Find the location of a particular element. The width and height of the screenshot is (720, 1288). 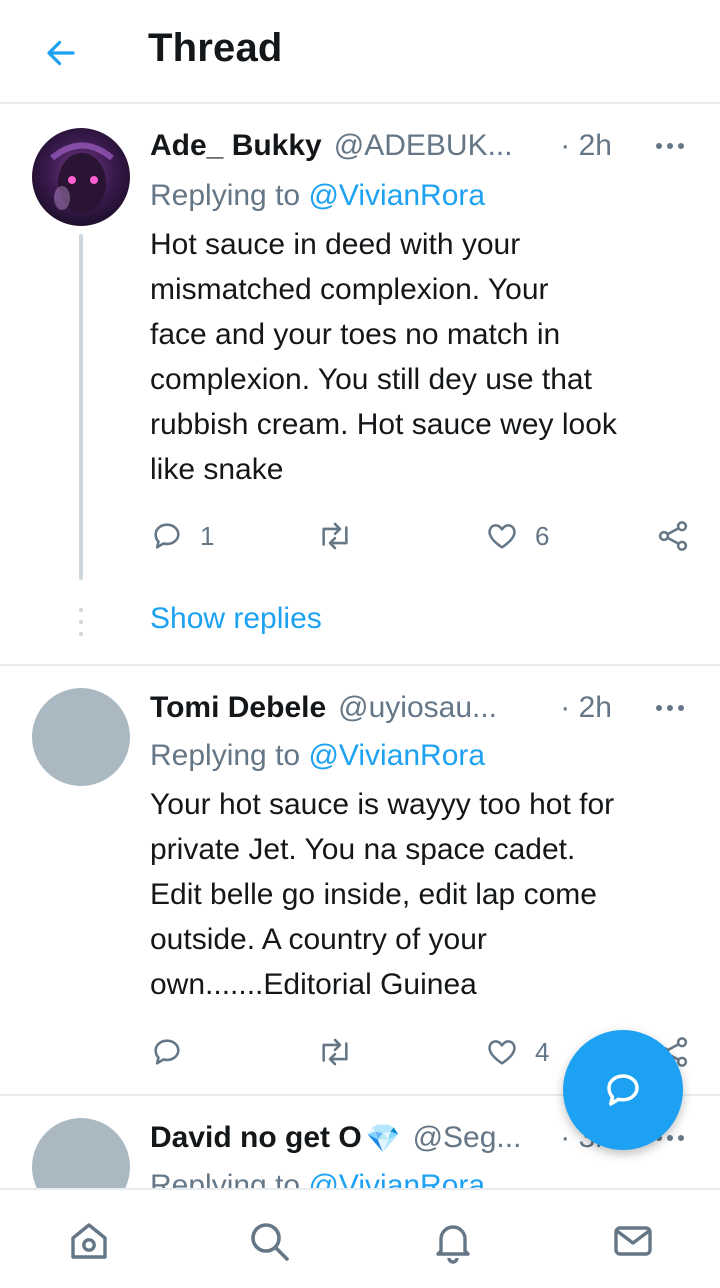

arrow-left-icon is located at coordinates (61, 53).